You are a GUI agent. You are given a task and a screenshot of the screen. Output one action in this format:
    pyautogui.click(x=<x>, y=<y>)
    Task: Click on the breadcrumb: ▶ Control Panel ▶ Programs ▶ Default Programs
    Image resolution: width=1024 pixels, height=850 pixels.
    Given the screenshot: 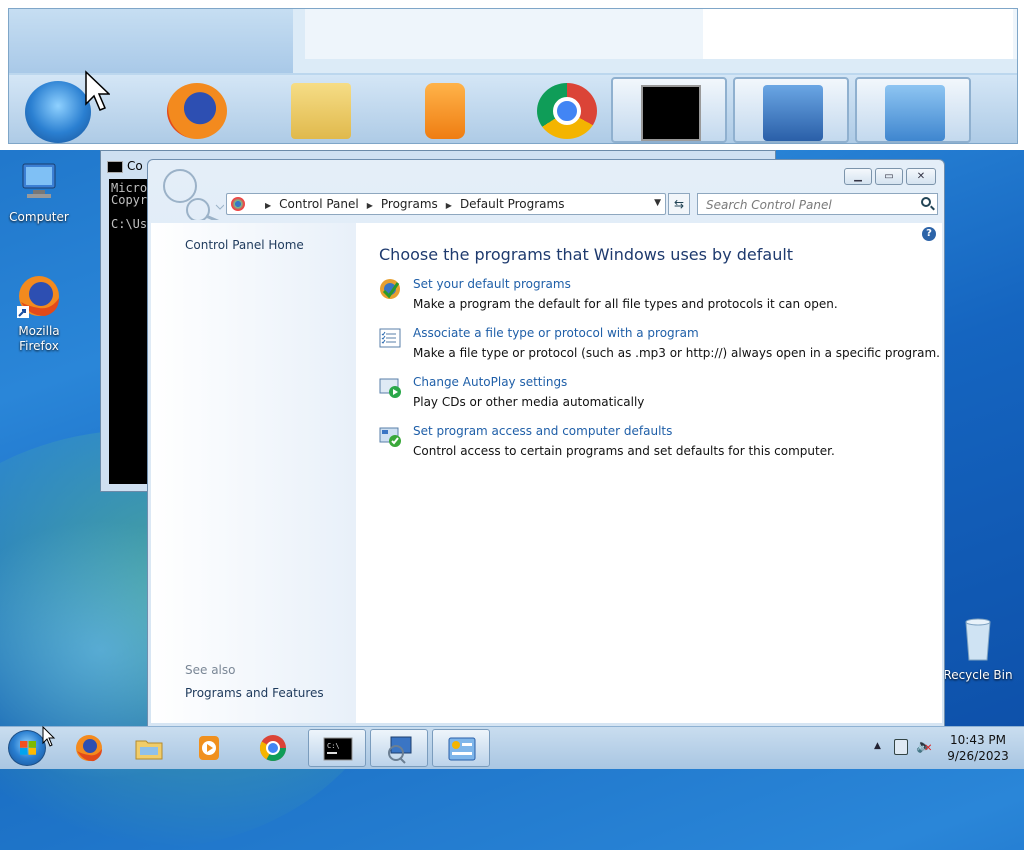 What is the action you would take?
    pyautogui.click(x=410, y=204)
    